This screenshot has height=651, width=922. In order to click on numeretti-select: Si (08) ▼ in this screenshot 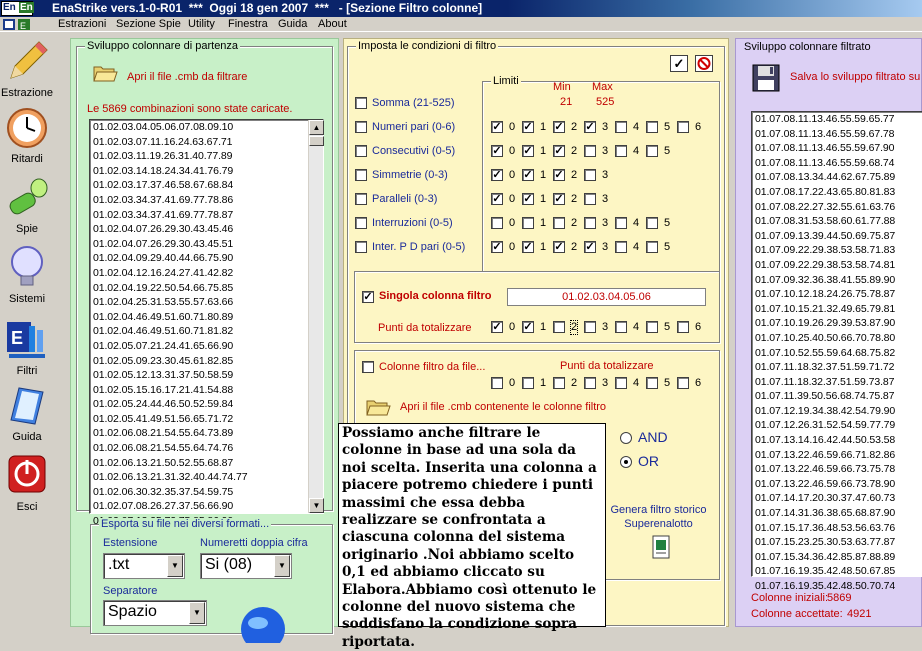, I will do `click(246, 566)`.